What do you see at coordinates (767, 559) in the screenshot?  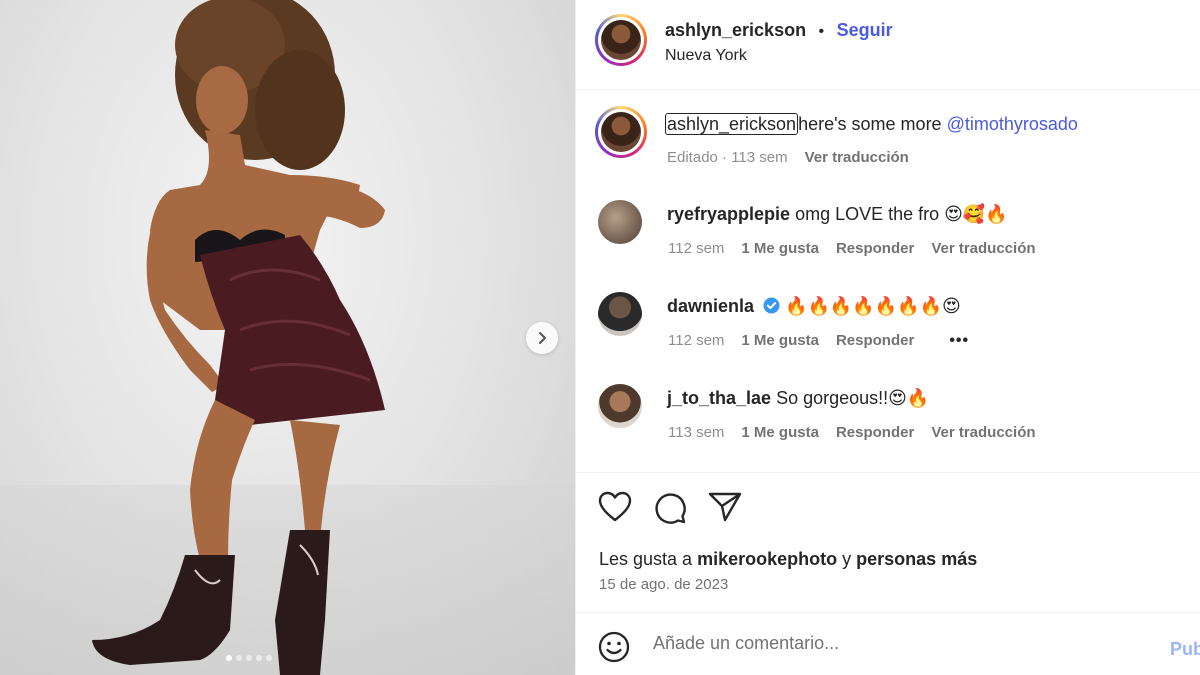 I see `likes-user: mikerookephoto` at bounding box center [767, 559].